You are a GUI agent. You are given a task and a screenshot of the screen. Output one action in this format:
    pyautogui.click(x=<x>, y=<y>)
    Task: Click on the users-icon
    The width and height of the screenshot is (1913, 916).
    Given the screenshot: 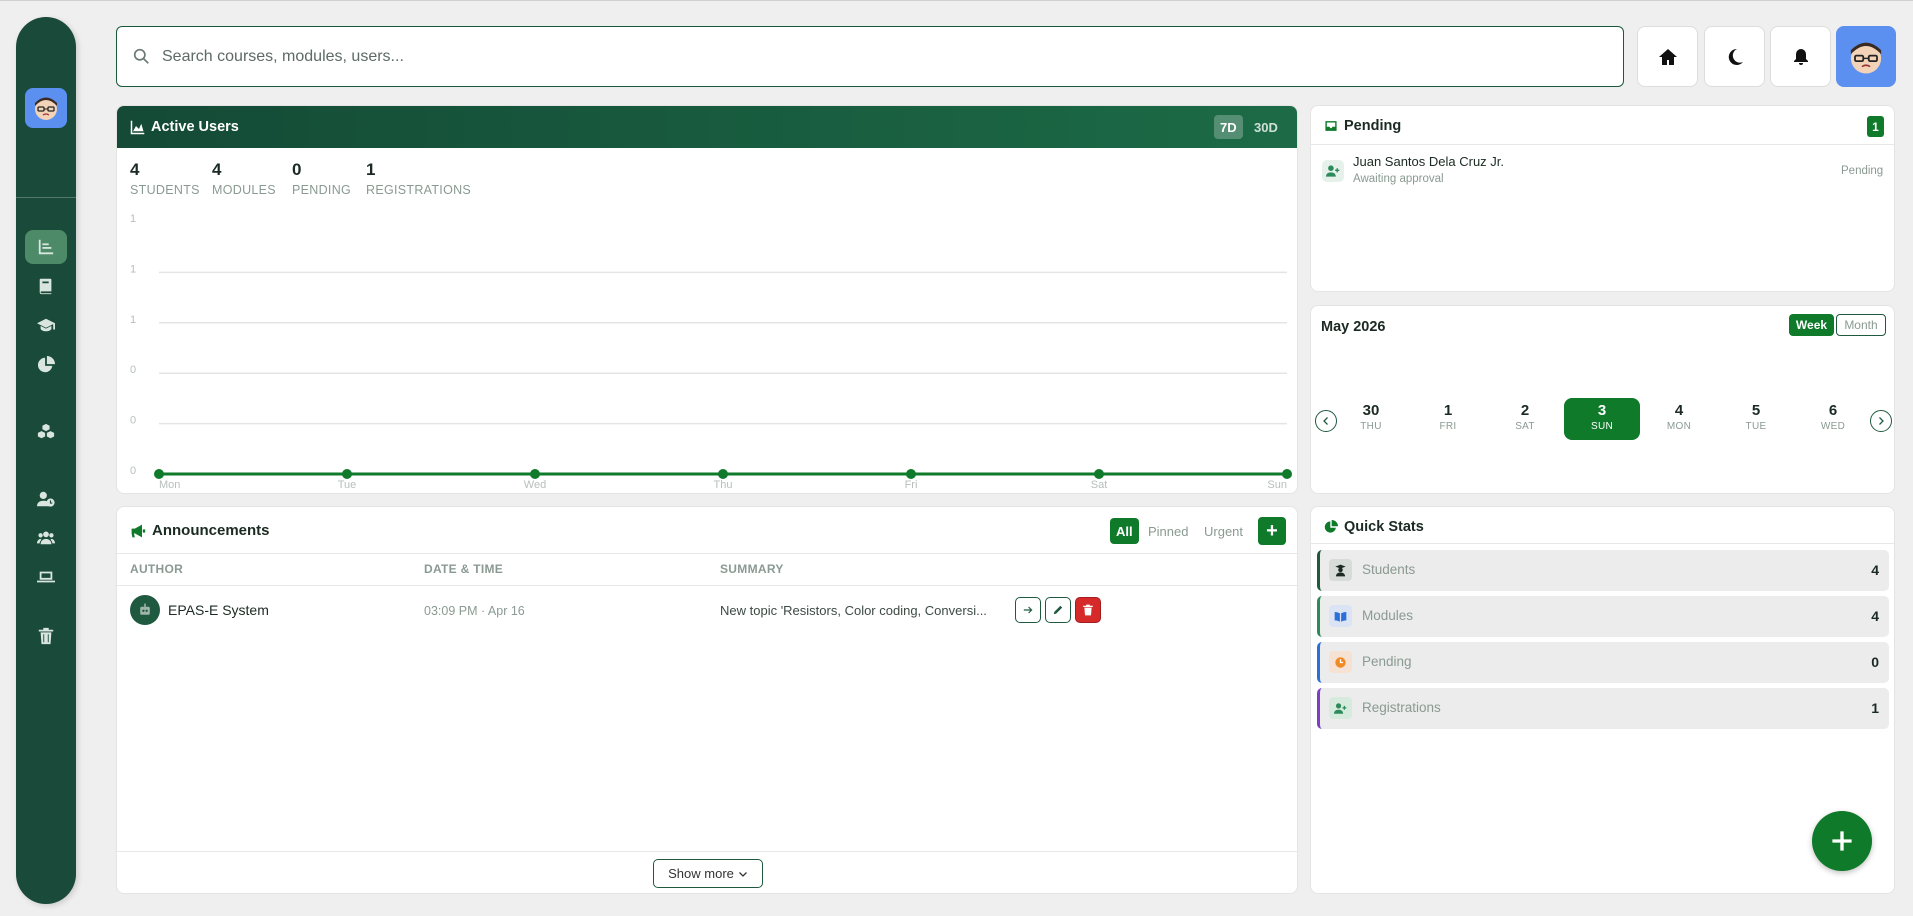 What is the action you would take?
    pyautogui.click(x=46, y=538)
    